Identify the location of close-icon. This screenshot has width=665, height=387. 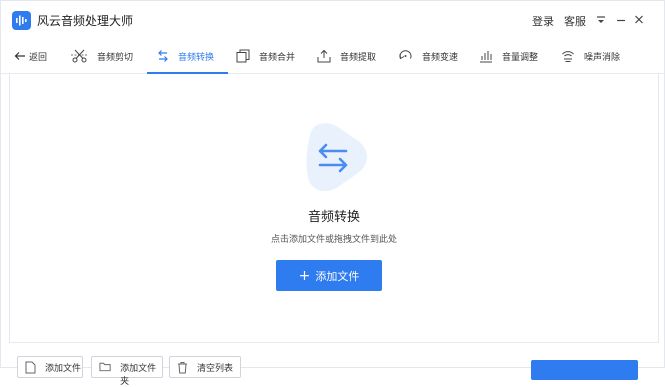
(640, 19).